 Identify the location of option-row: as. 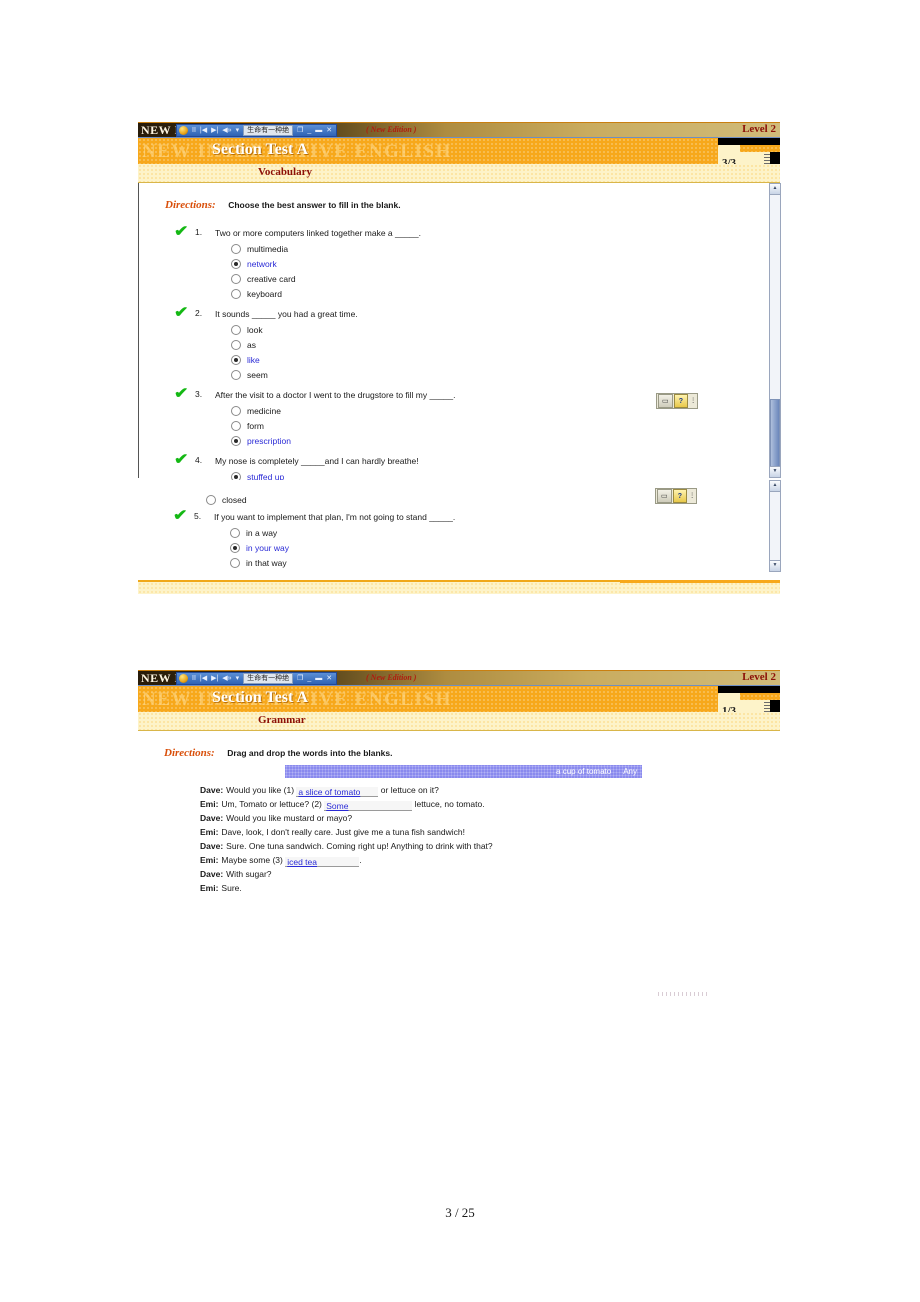
(505, 344).